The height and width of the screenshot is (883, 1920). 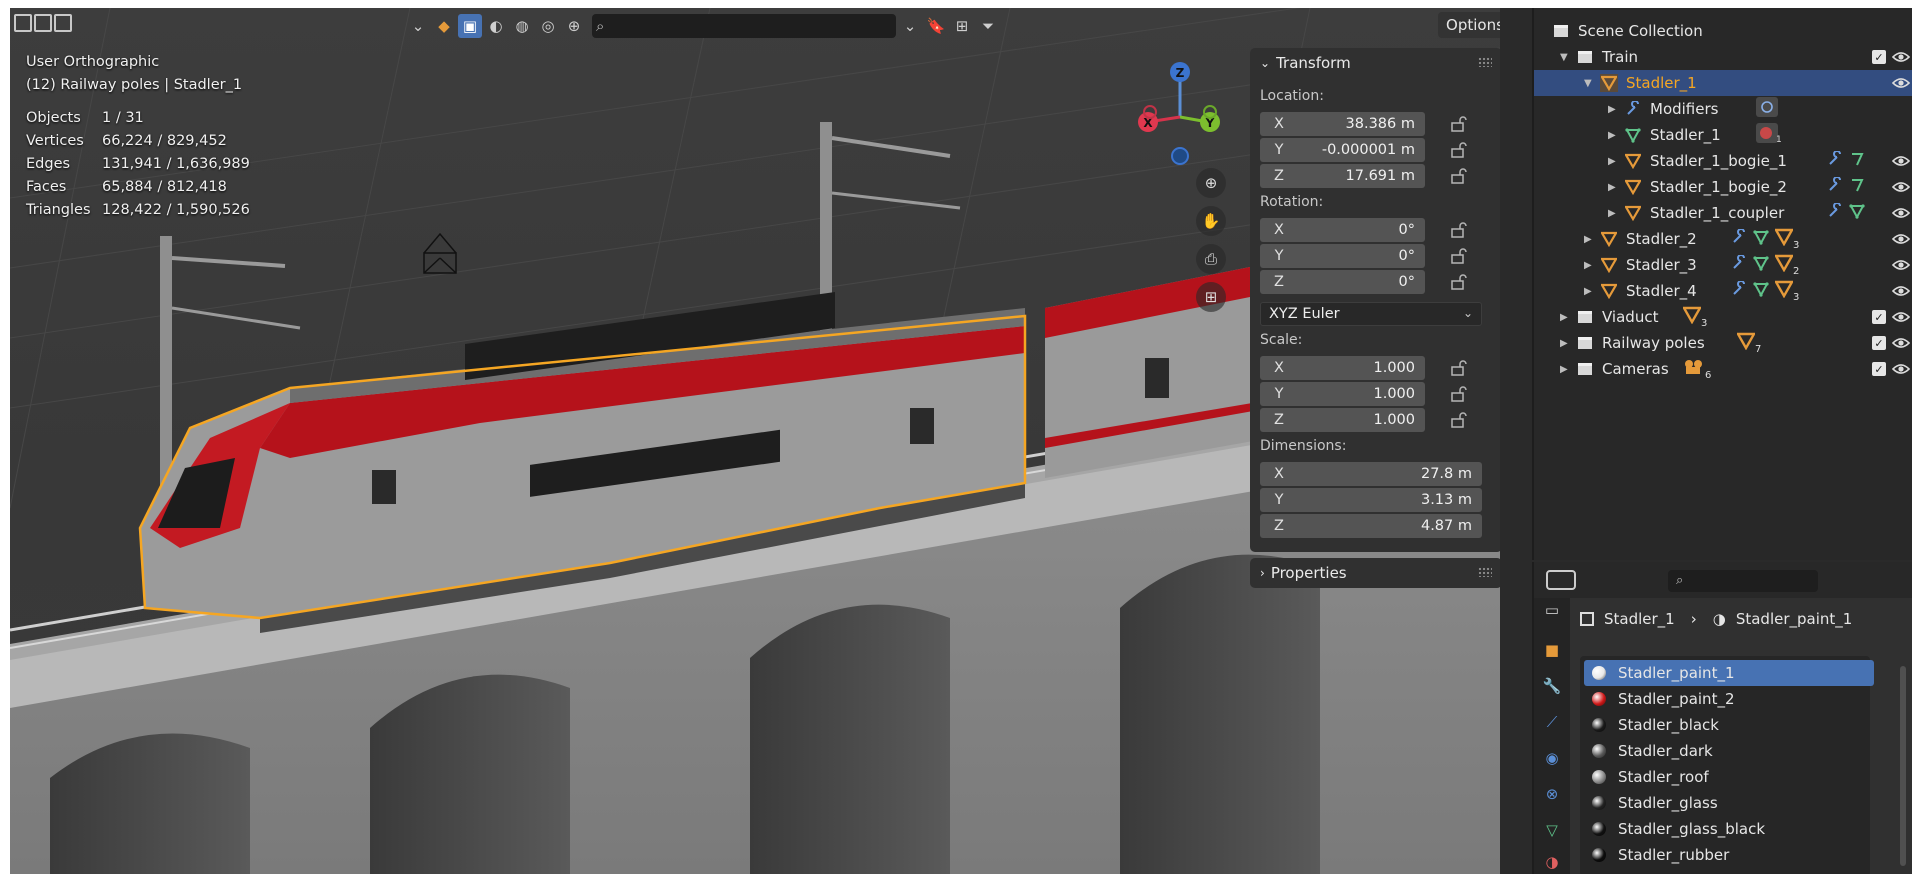 I want to click on options-dropdown: Options ⌄, so click(x=1469, y=25).